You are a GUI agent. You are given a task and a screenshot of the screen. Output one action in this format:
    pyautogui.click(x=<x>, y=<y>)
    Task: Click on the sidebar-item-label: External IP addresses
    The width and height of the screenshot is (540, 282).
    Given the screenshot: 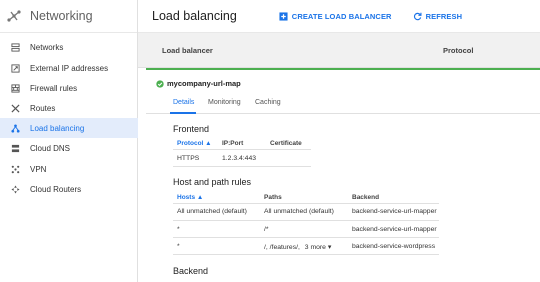 What is the action you would take?
    pyautogui.click(x=69, y=68)
    